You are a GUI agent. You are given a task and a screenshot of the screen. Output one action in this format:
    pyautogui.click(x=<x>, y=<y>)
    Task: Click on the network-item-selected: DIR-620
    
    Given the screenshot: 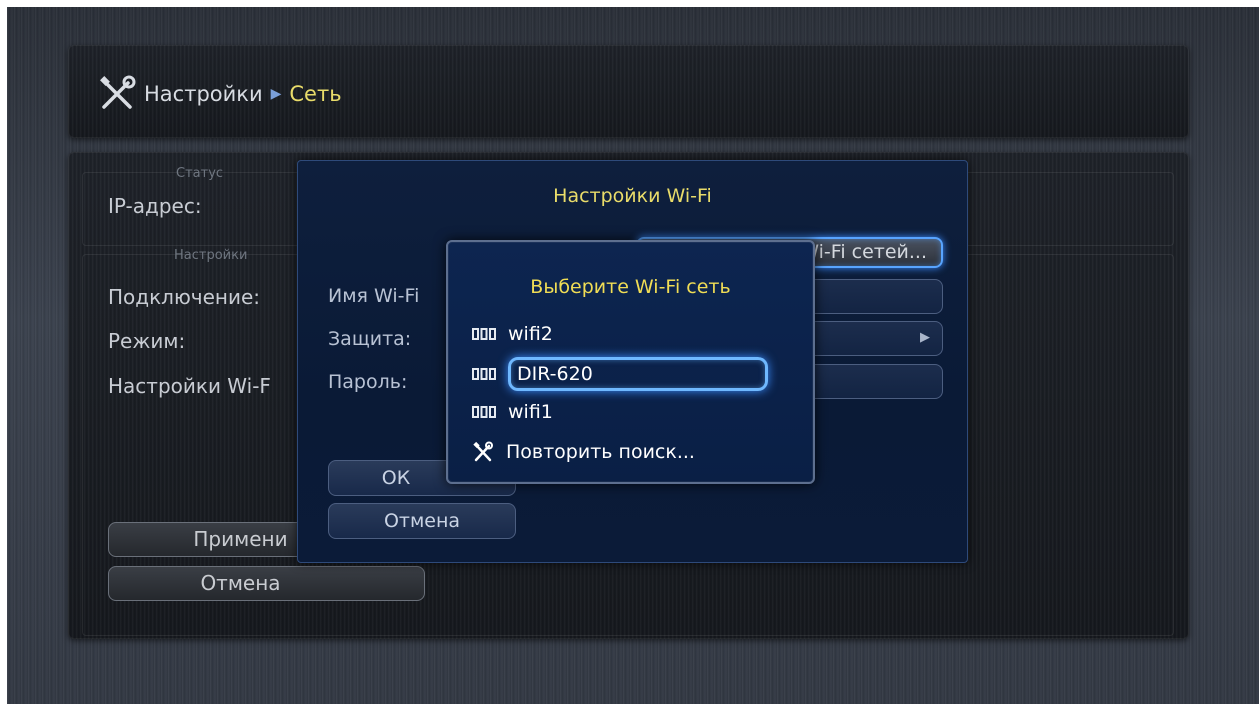 What is the action you would take?
    pyautogui.click(x=638, y=374)
    